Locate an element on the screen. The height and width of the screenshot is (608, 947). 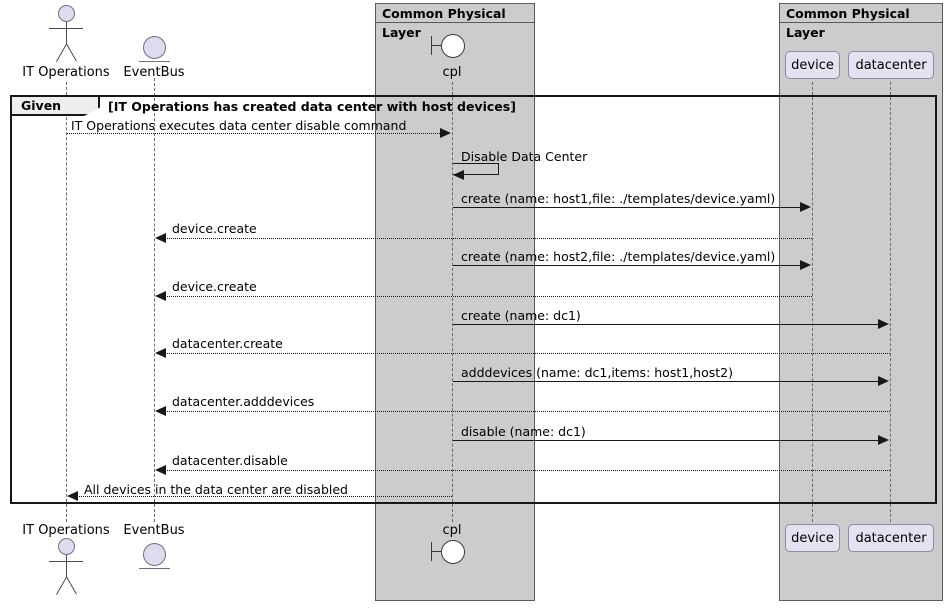
group-frame-tab: Given is located at coordinates (56, 106).